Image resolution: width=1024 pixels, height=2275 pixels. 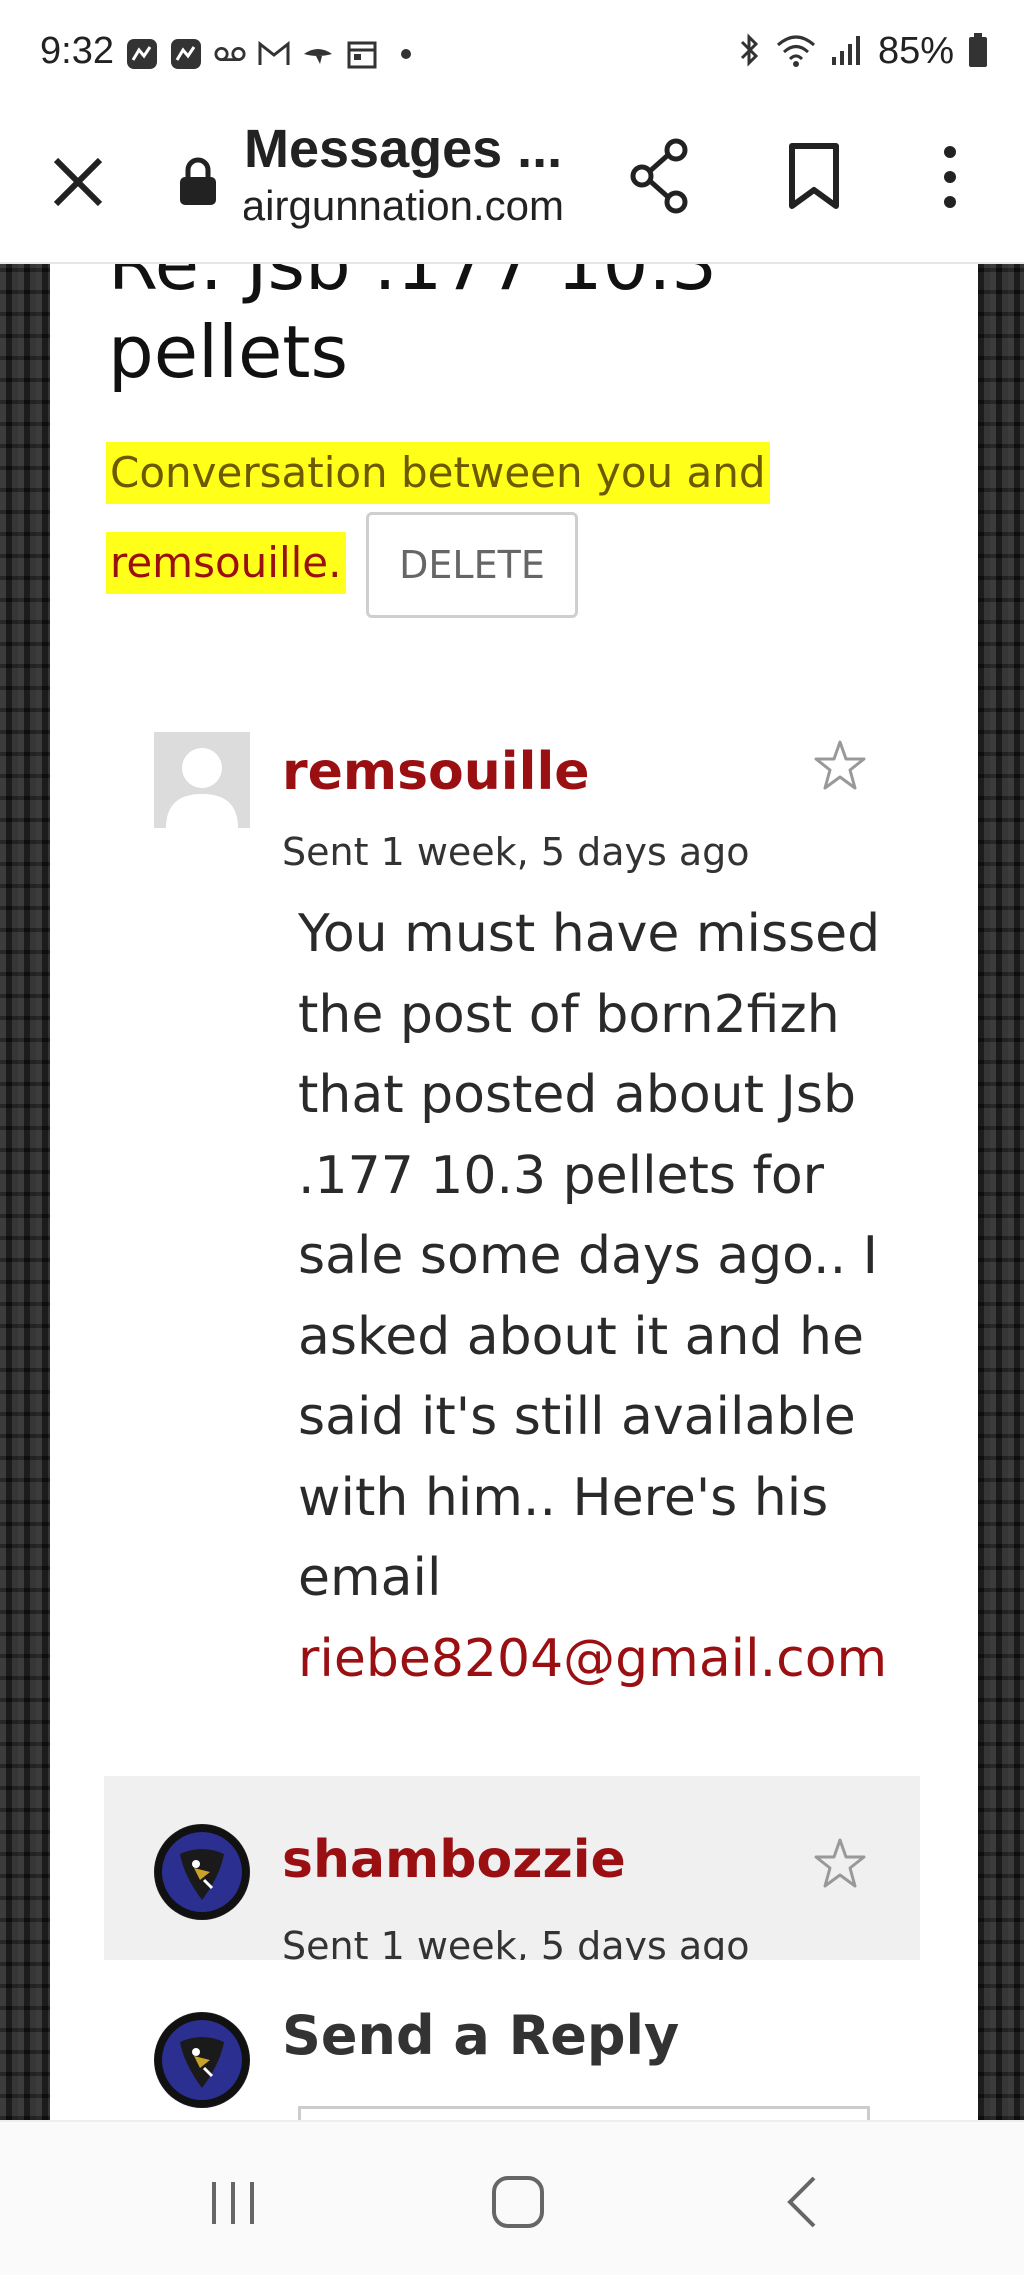 I want to click on bookmark-icon, so click(x=814, y=176).